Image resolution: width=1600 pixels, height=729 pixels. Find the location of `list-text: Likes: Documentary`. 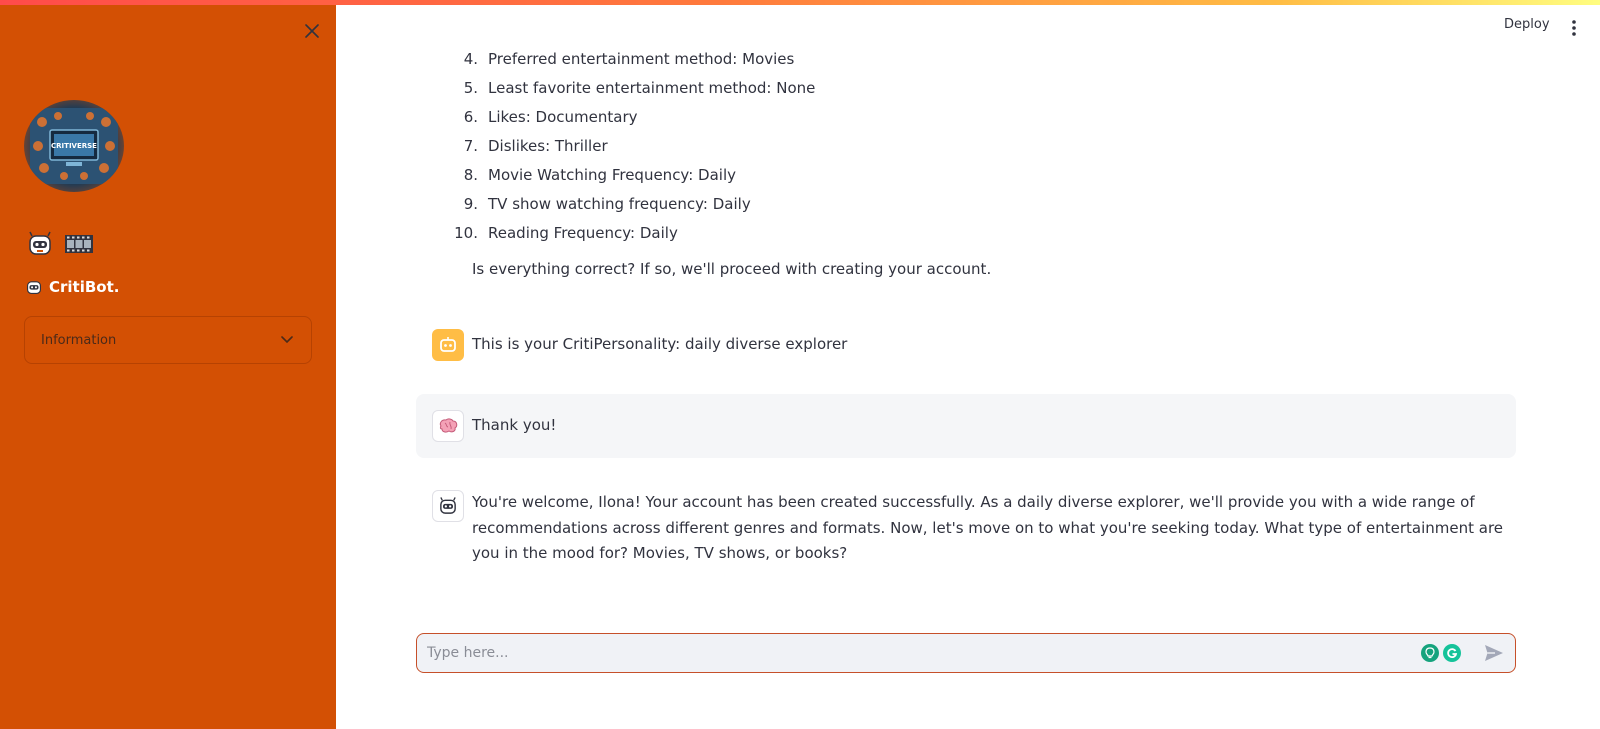

list-text: Likes: Documentary is located at coordinates (563, 116).